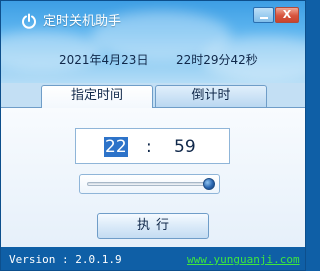 The height and width of the screenshot is (271, 320). Describe the element at coordinates (104, 60) in the screenshot. I see `current-date: 2021年4月23日` at that location.